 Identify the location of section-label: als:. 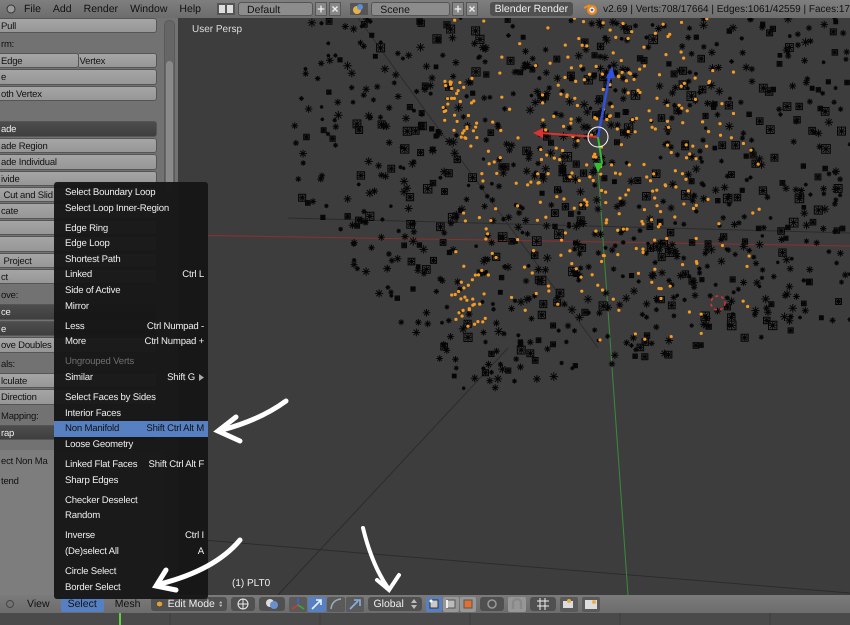
(8, 364).